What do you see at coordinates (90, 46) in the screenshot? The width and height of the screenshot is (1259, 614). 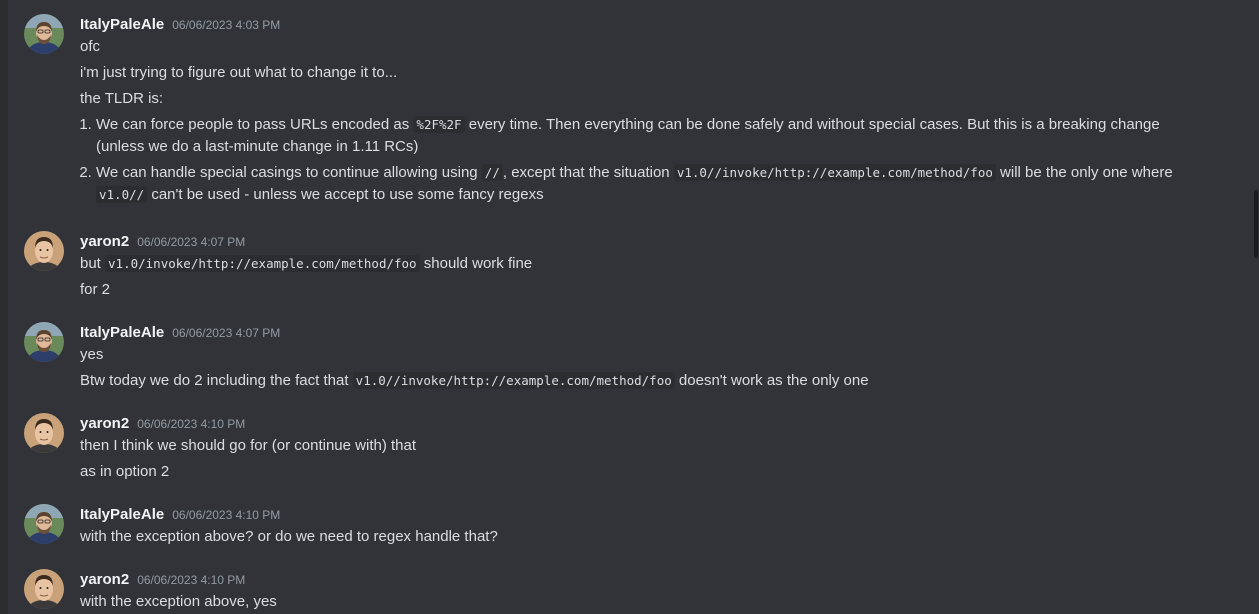 I see `message-text: ofc` at bounding box center [90, 46].